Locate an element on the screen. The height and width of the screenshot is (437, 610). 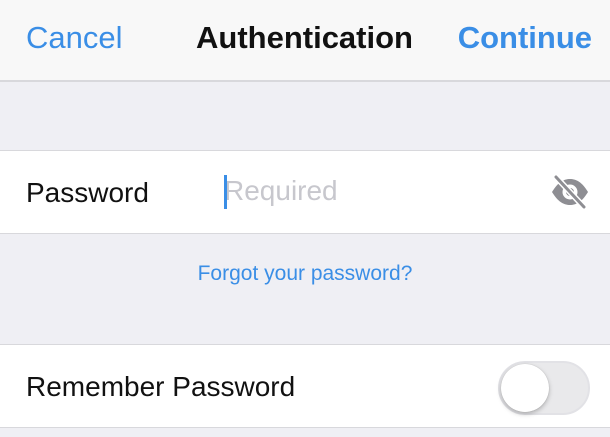
remember-password-toggle is located at coordinates (544, 388).